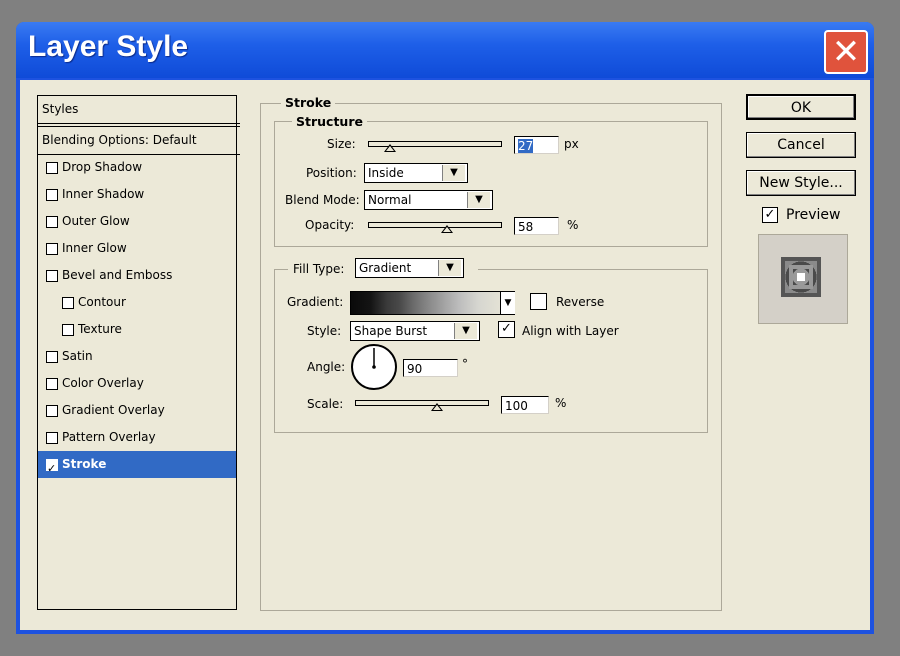 The image size is (900, 656). Describe the element at coordinates (803, 279) in the screenshot. I see `preview-thumbnail` at that location.